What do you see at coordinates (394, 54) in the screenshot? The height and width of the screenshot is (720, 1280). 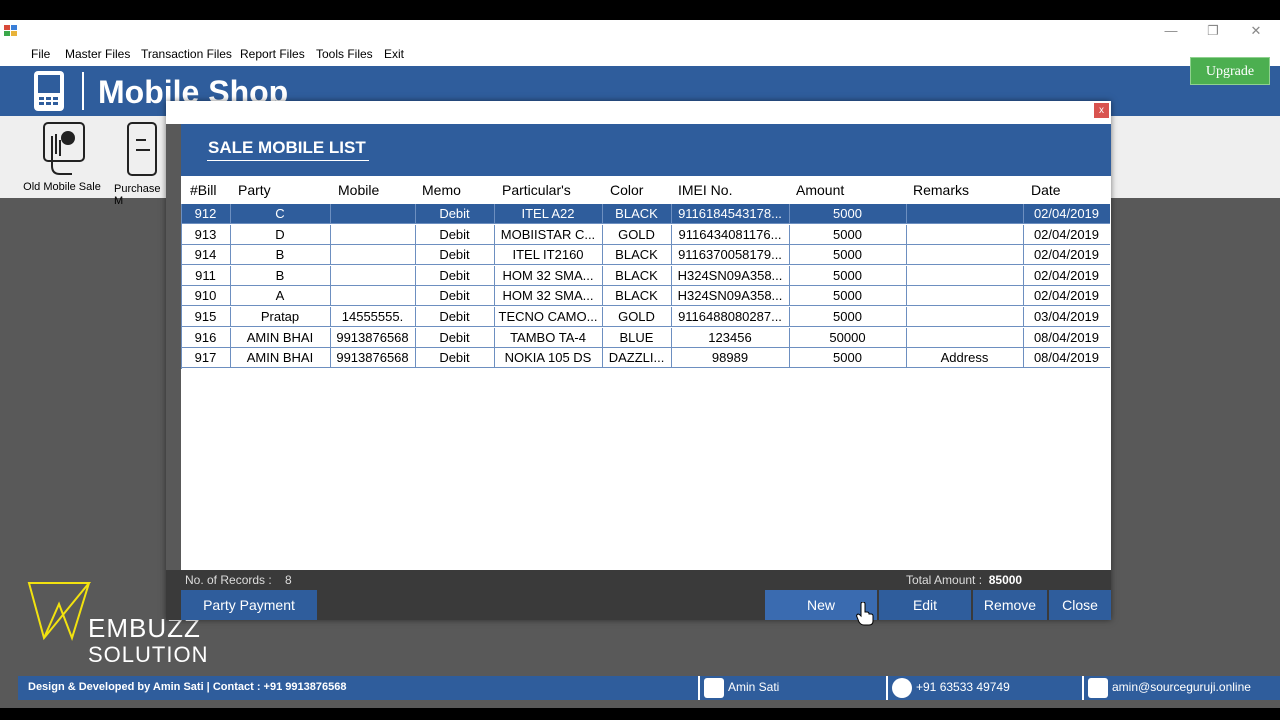 I see `menu-exit: Exit` at bounding box center [394, 54].